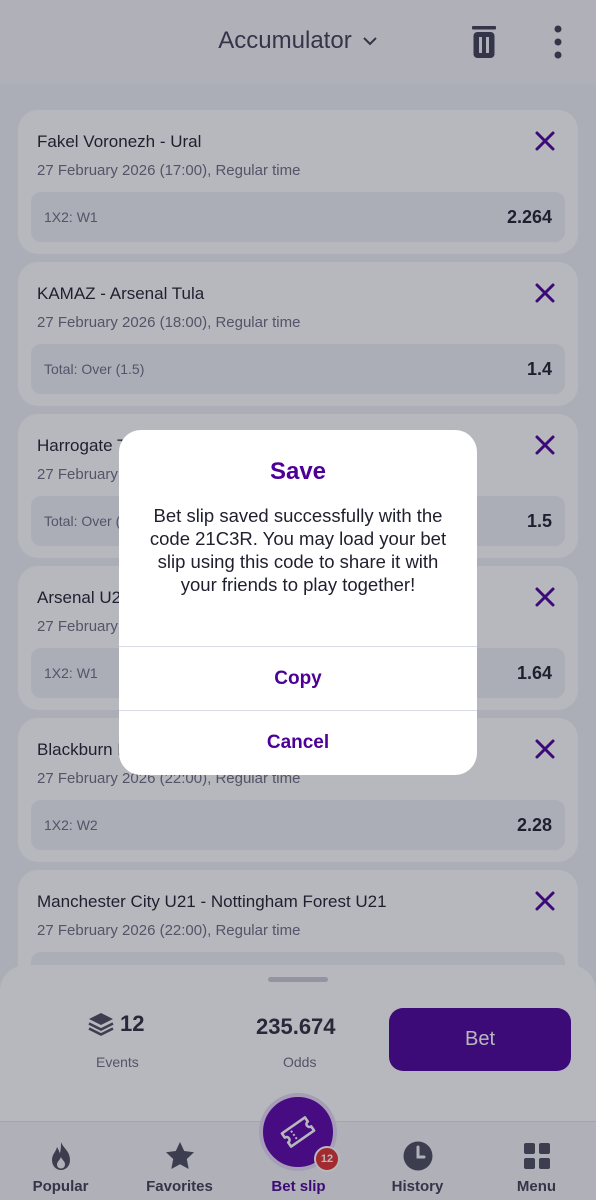  I want to click on dialog-title: Save, so click(298, 471).